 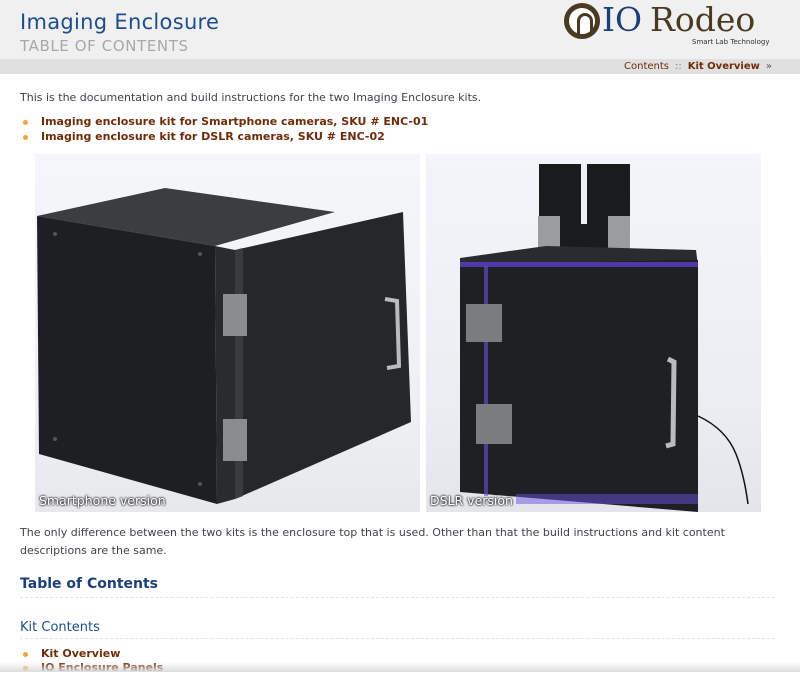 I want to click on raquo-icon: », so click(x=768, y=66).